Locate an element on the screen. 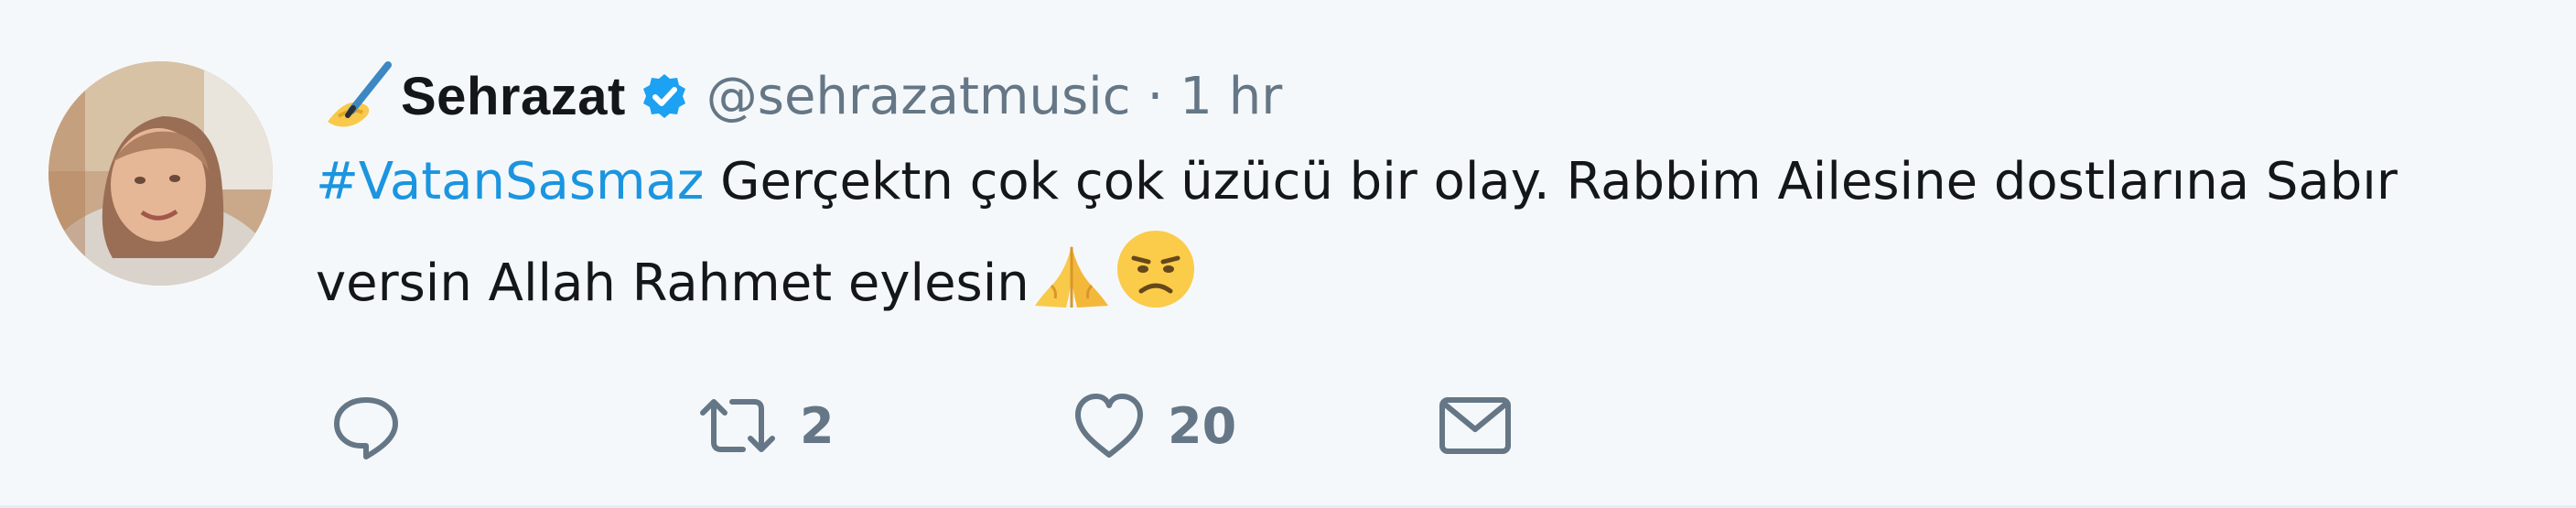 Image resolution: width=2576 pixels, height=508 pixels. tweet-header: Sehrazat @sehrazatmusic · 1 hr is located at coordinates (801, 96).